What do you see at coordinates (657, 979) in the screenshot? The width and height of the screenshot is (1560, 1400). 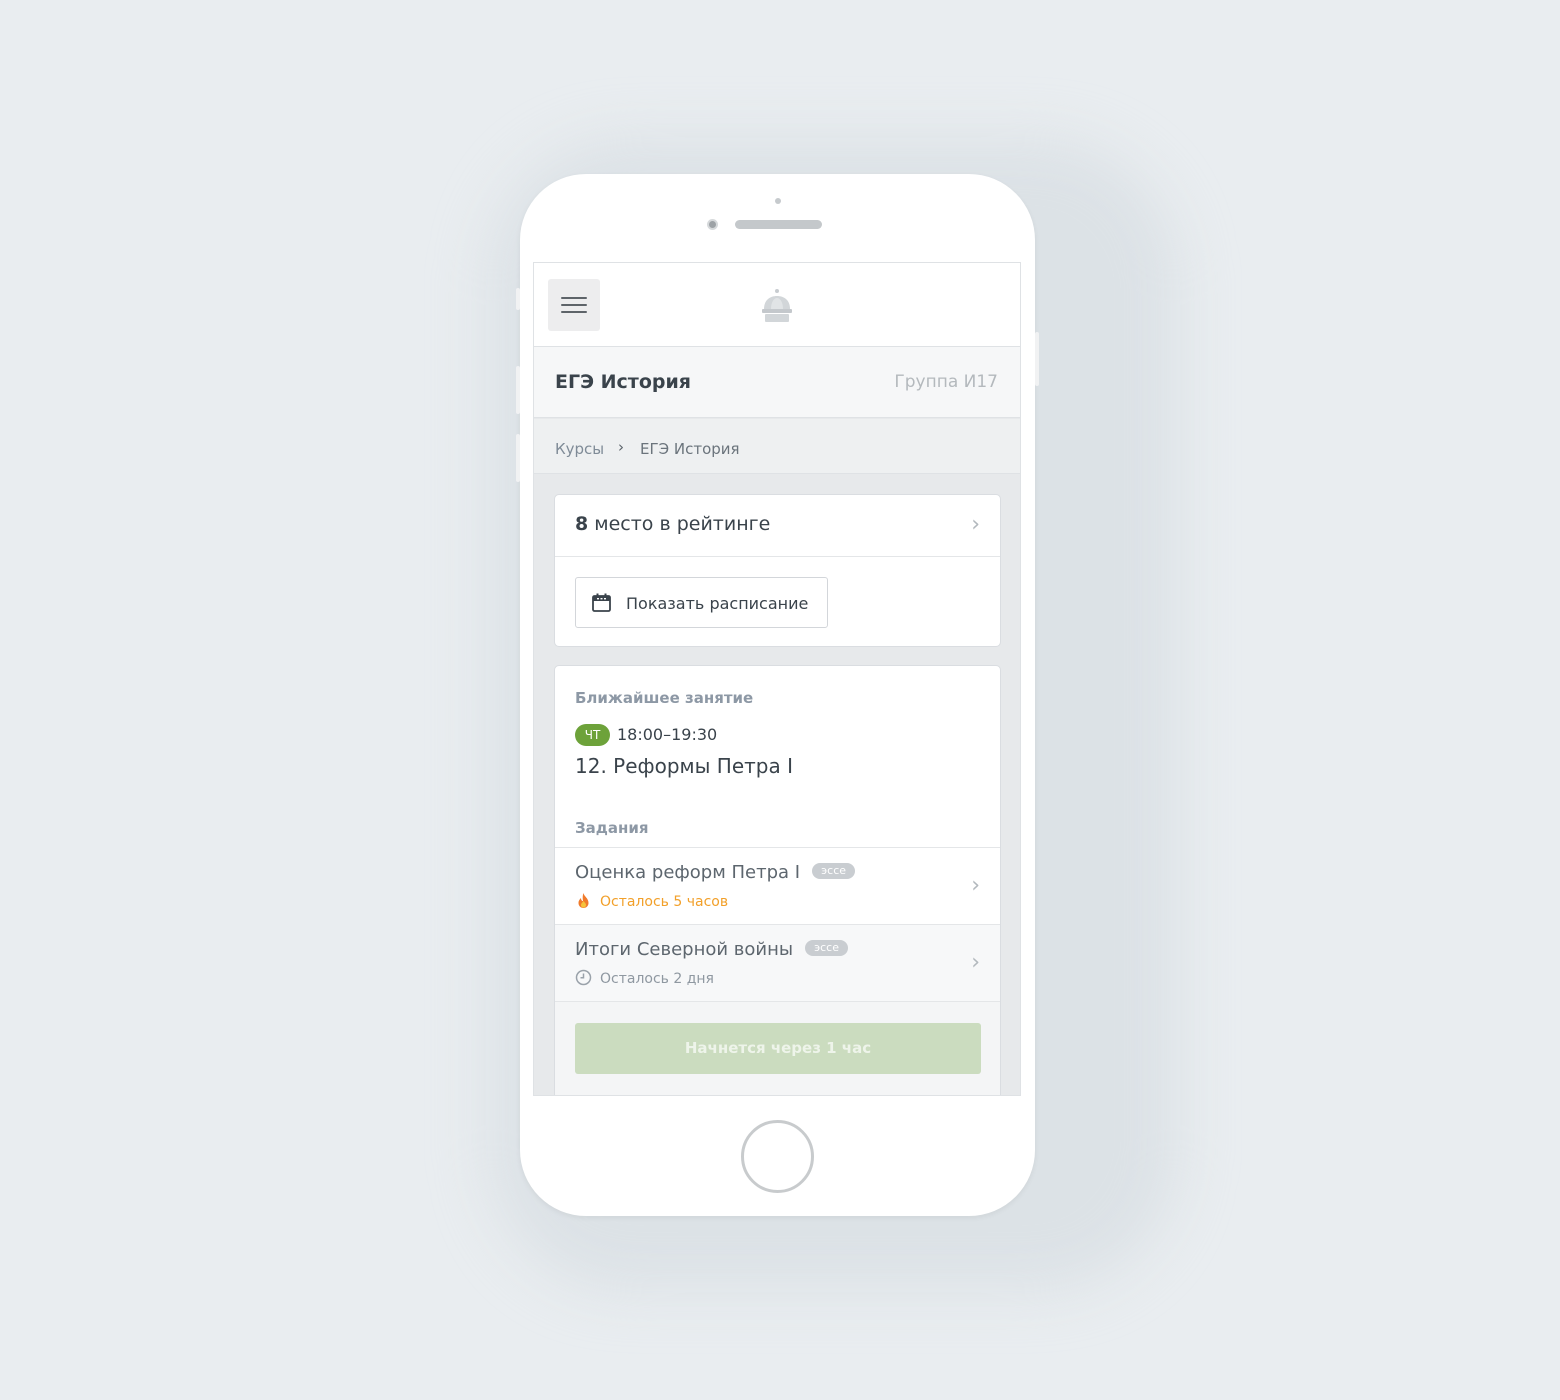 I see `task-deadline-text: Осталось 2 дня` at bounding box center [657, 979].